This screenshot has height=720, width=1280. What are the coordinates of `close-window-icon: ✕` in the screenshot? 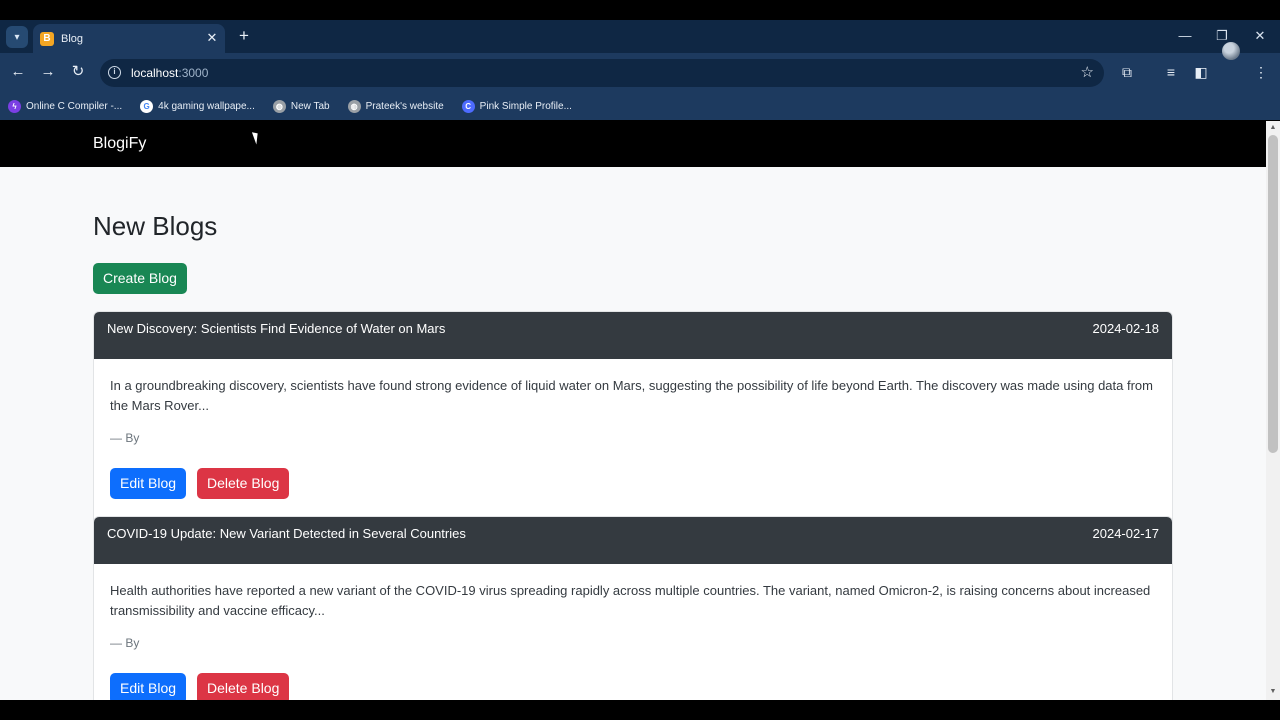 It's located at (1260, 36).